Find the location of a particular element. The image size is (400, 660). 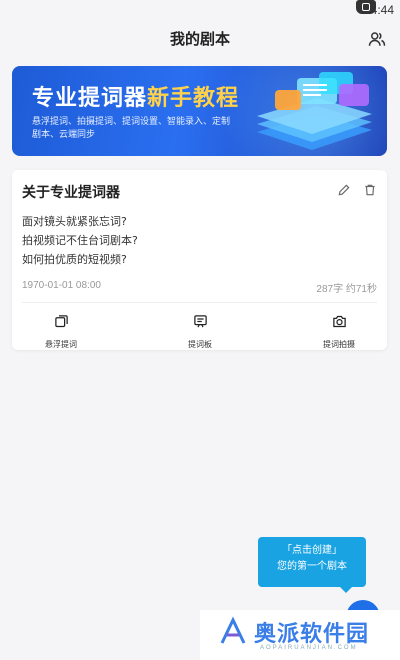

tooltip-text: 您的第一个剧本 is located at coordinates (312, 566).